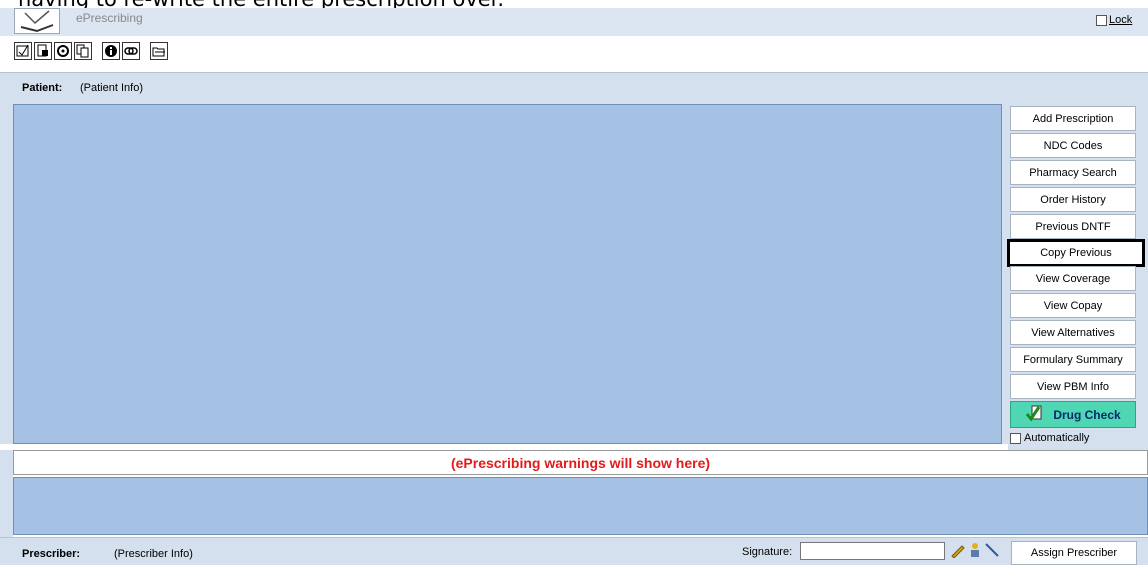 Image resolution: width=1148 pixels, height=565 pixels. Describe the element at coordinates (1015, 438) in the screenshot. I see `auto-checkbox` at that location.